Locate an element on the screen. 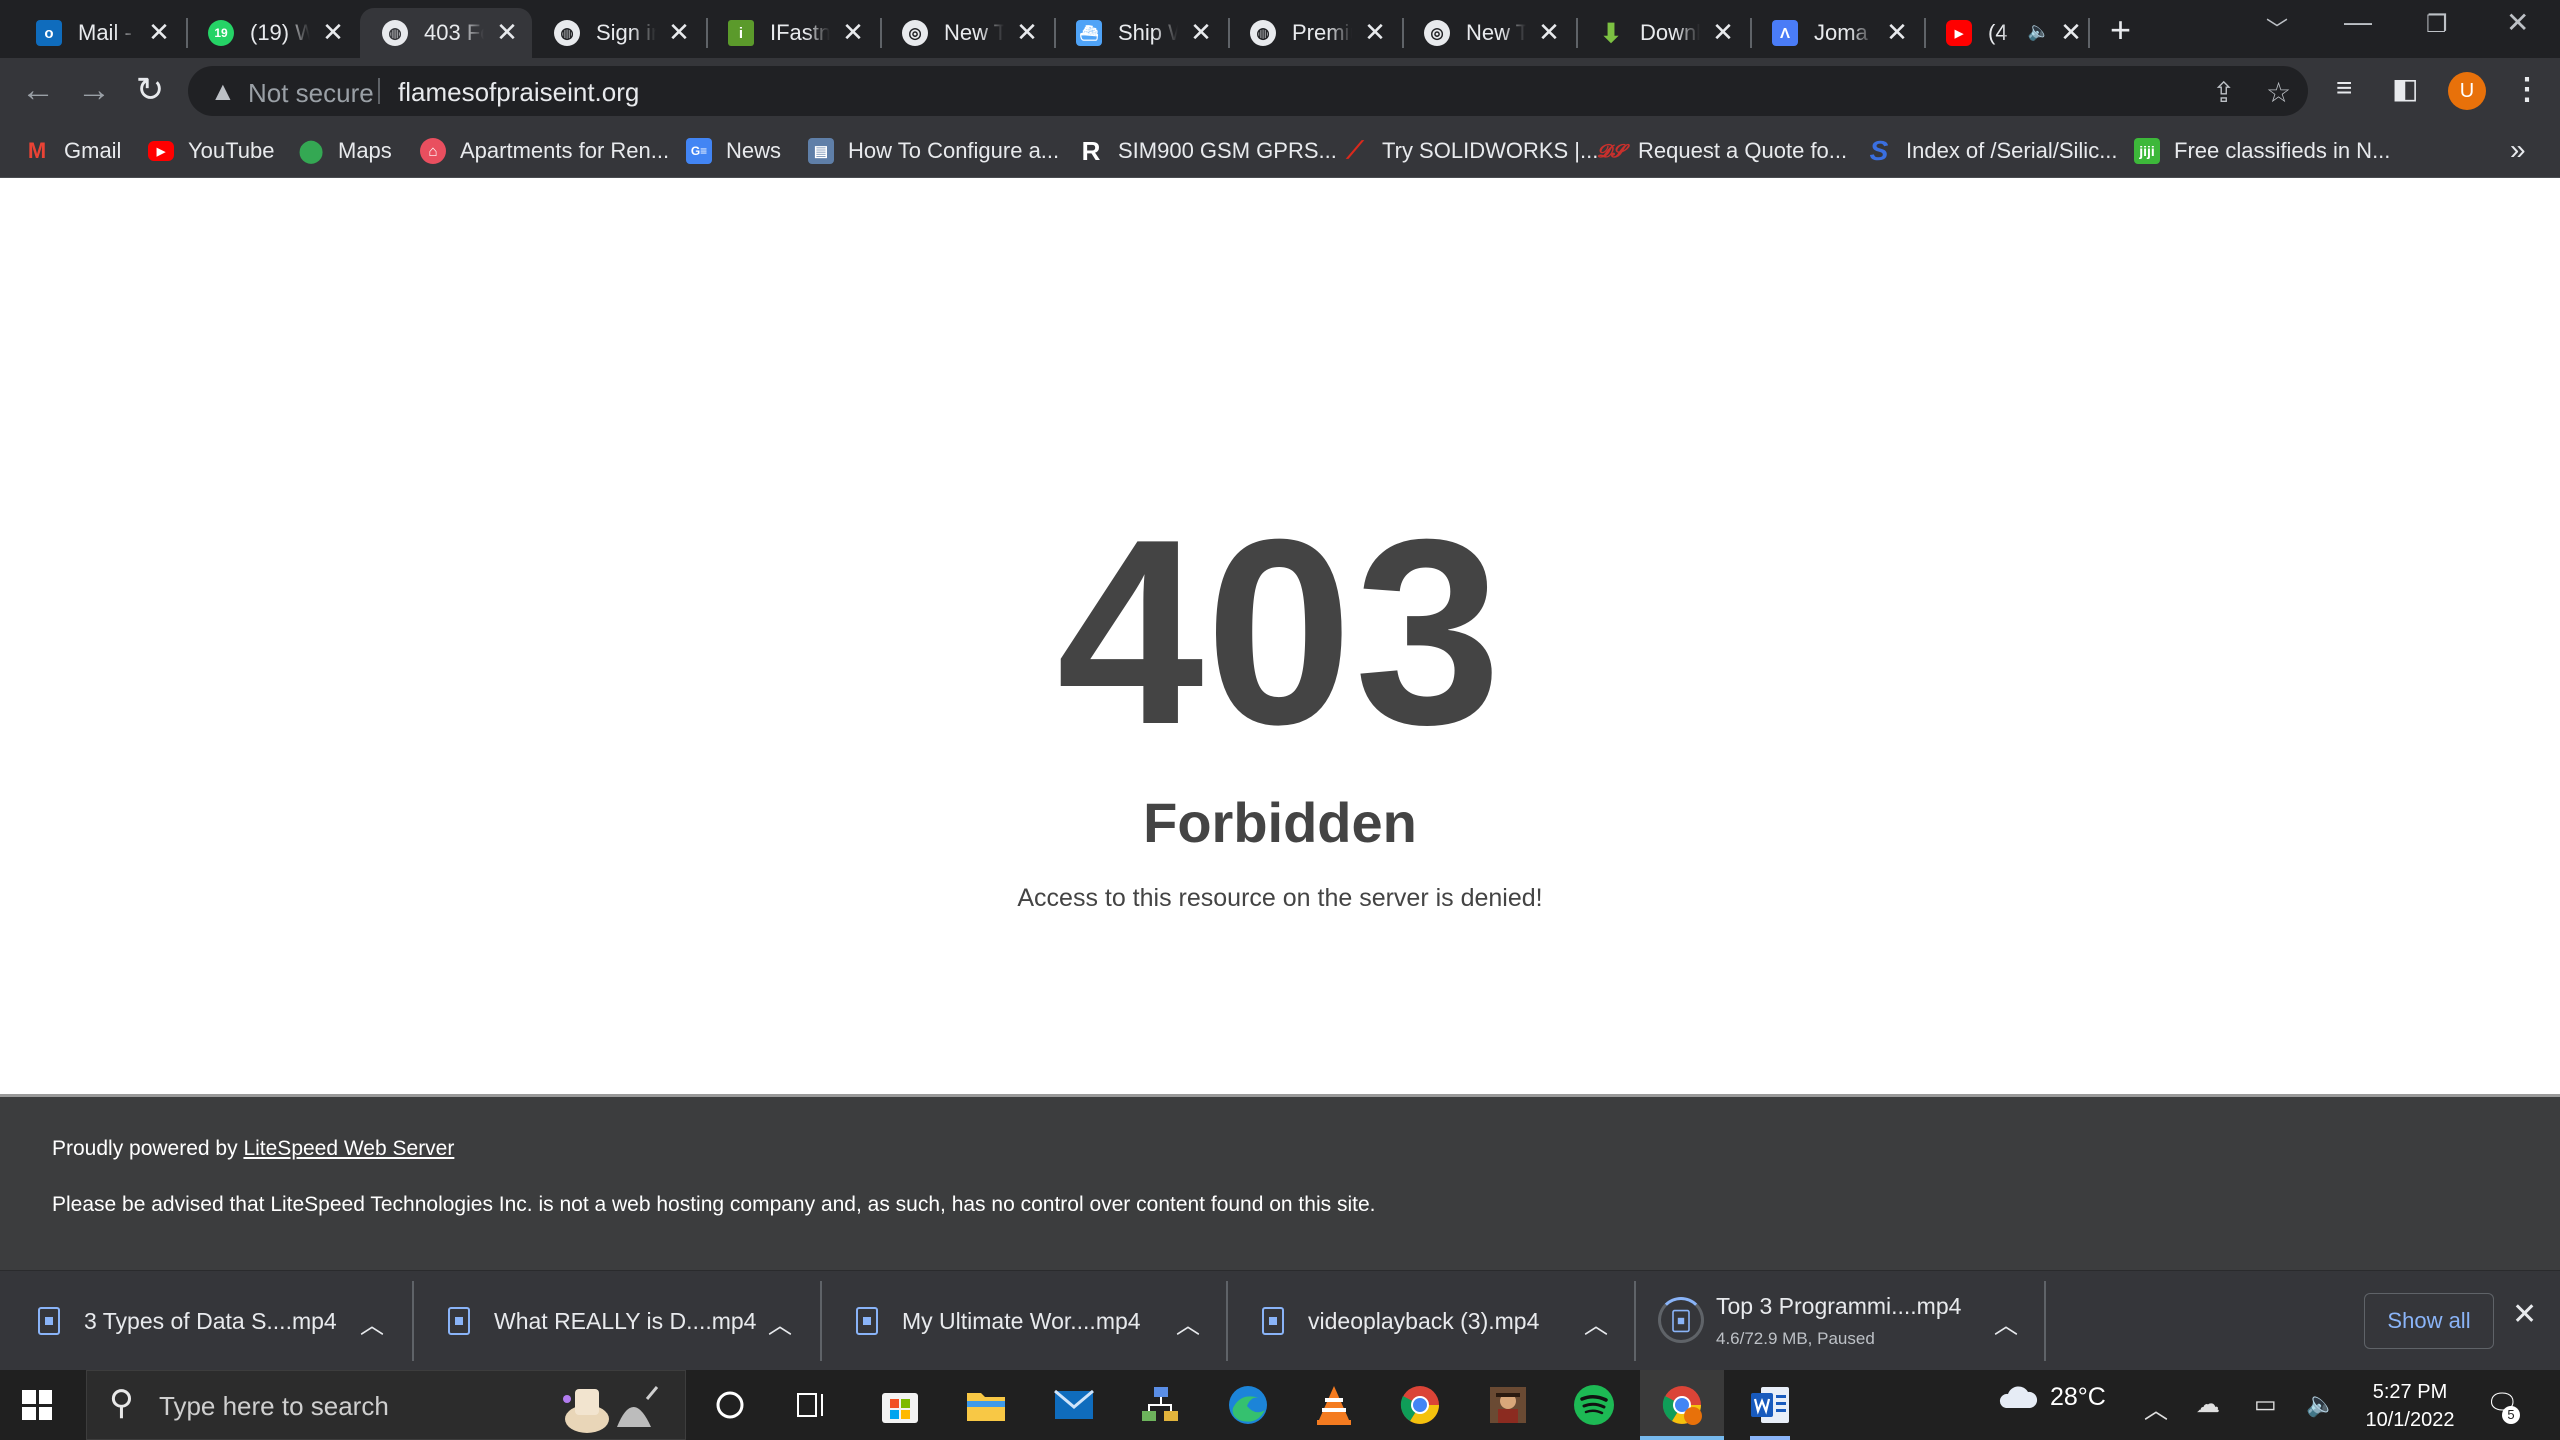  download-item: 3 Types of Data S....mp4 ︿ is located at coordinates (206, 1321).